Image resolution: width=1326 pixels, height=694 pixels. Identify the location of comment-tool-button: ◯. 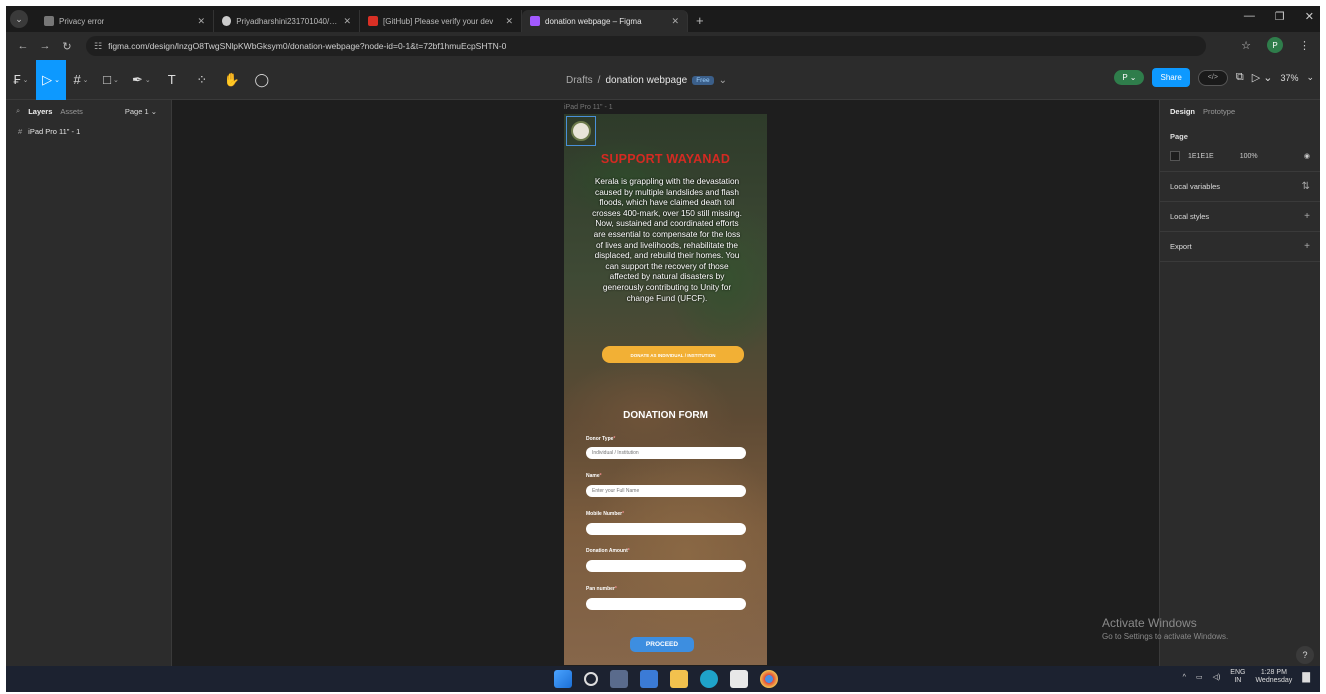
(262, 80).